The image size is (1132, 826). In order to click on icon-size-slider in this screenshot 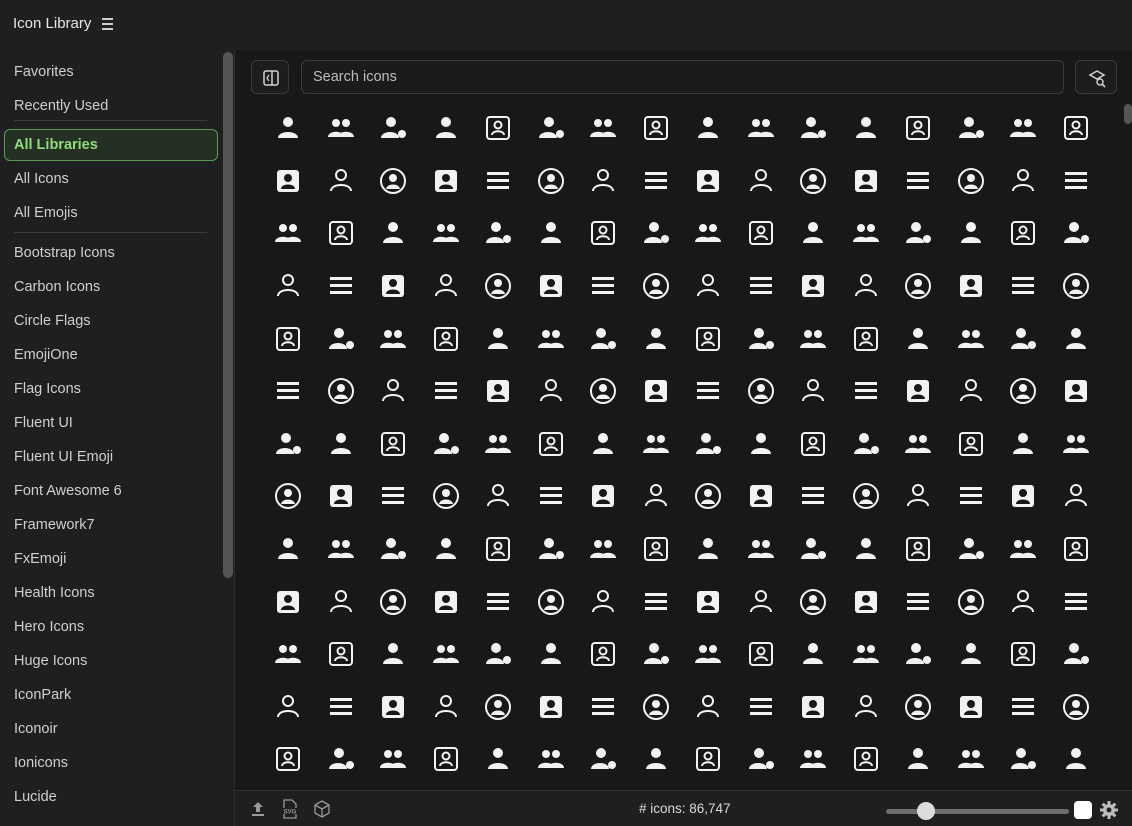, I will do `click(977, 811)`.